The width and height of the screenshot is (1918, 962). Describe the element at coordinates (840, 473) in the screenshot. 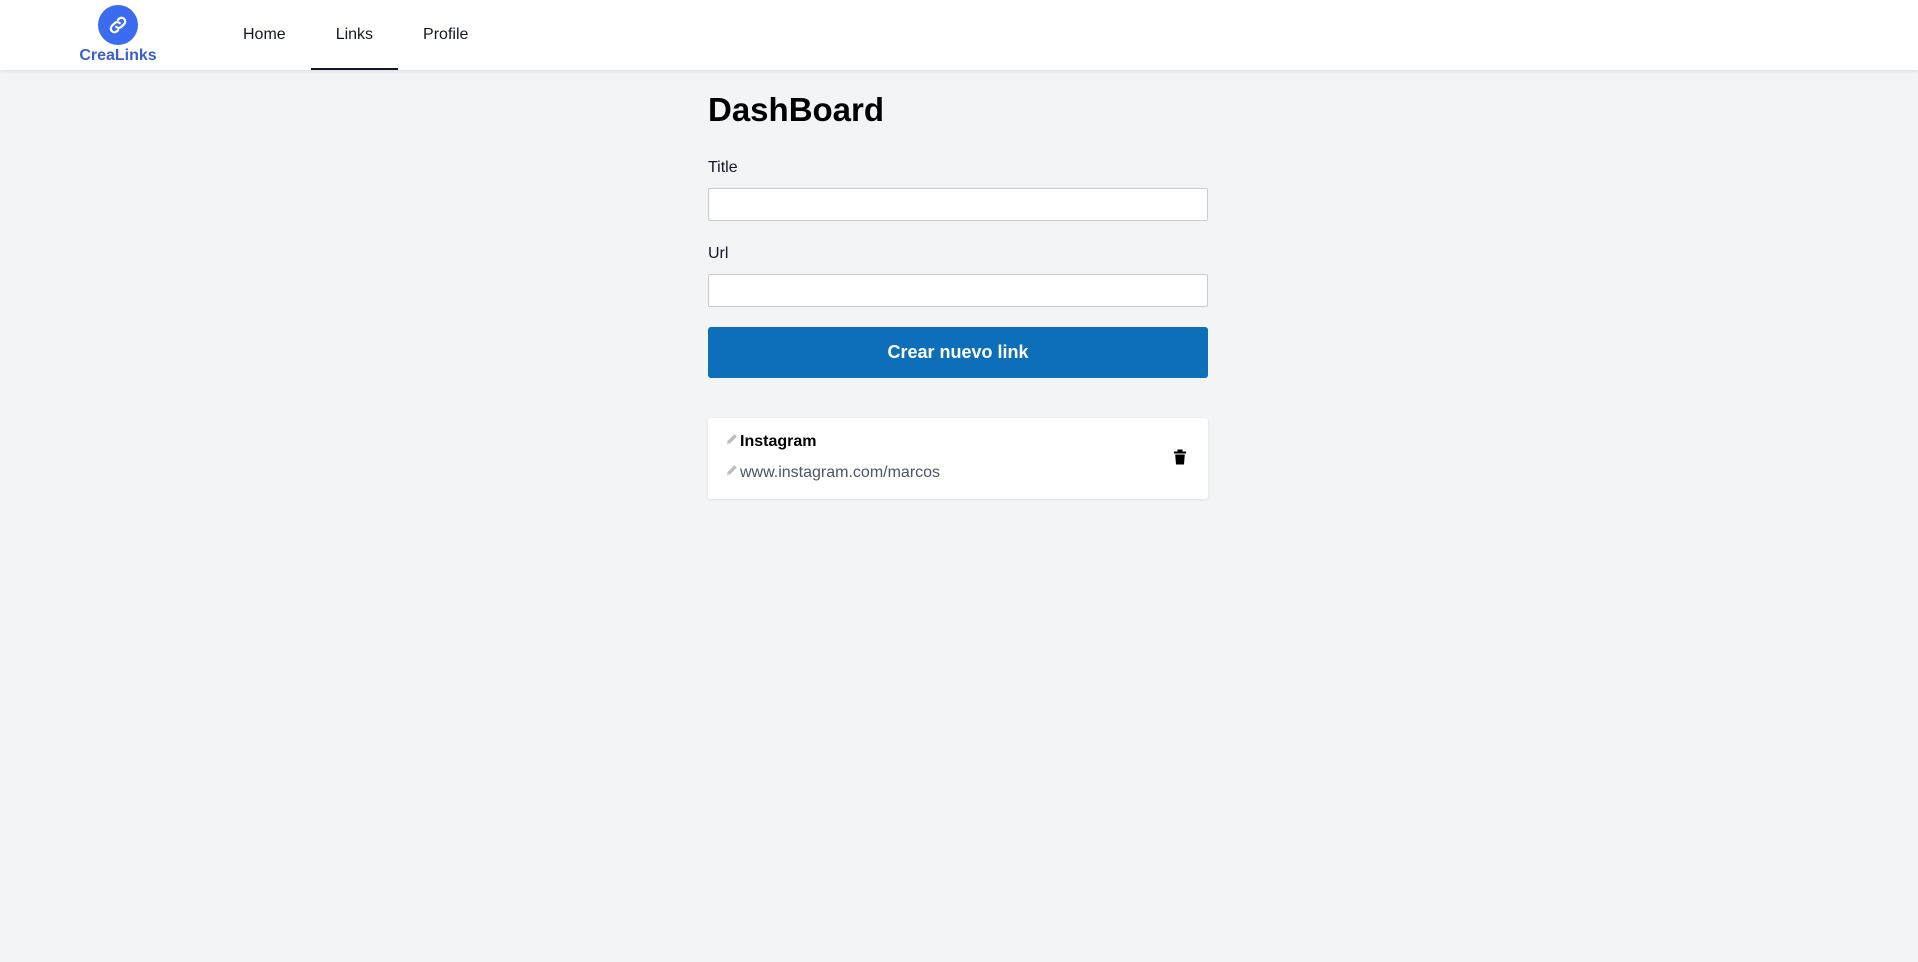

I see `link-url: www.instagram.com/marcos` at that location.